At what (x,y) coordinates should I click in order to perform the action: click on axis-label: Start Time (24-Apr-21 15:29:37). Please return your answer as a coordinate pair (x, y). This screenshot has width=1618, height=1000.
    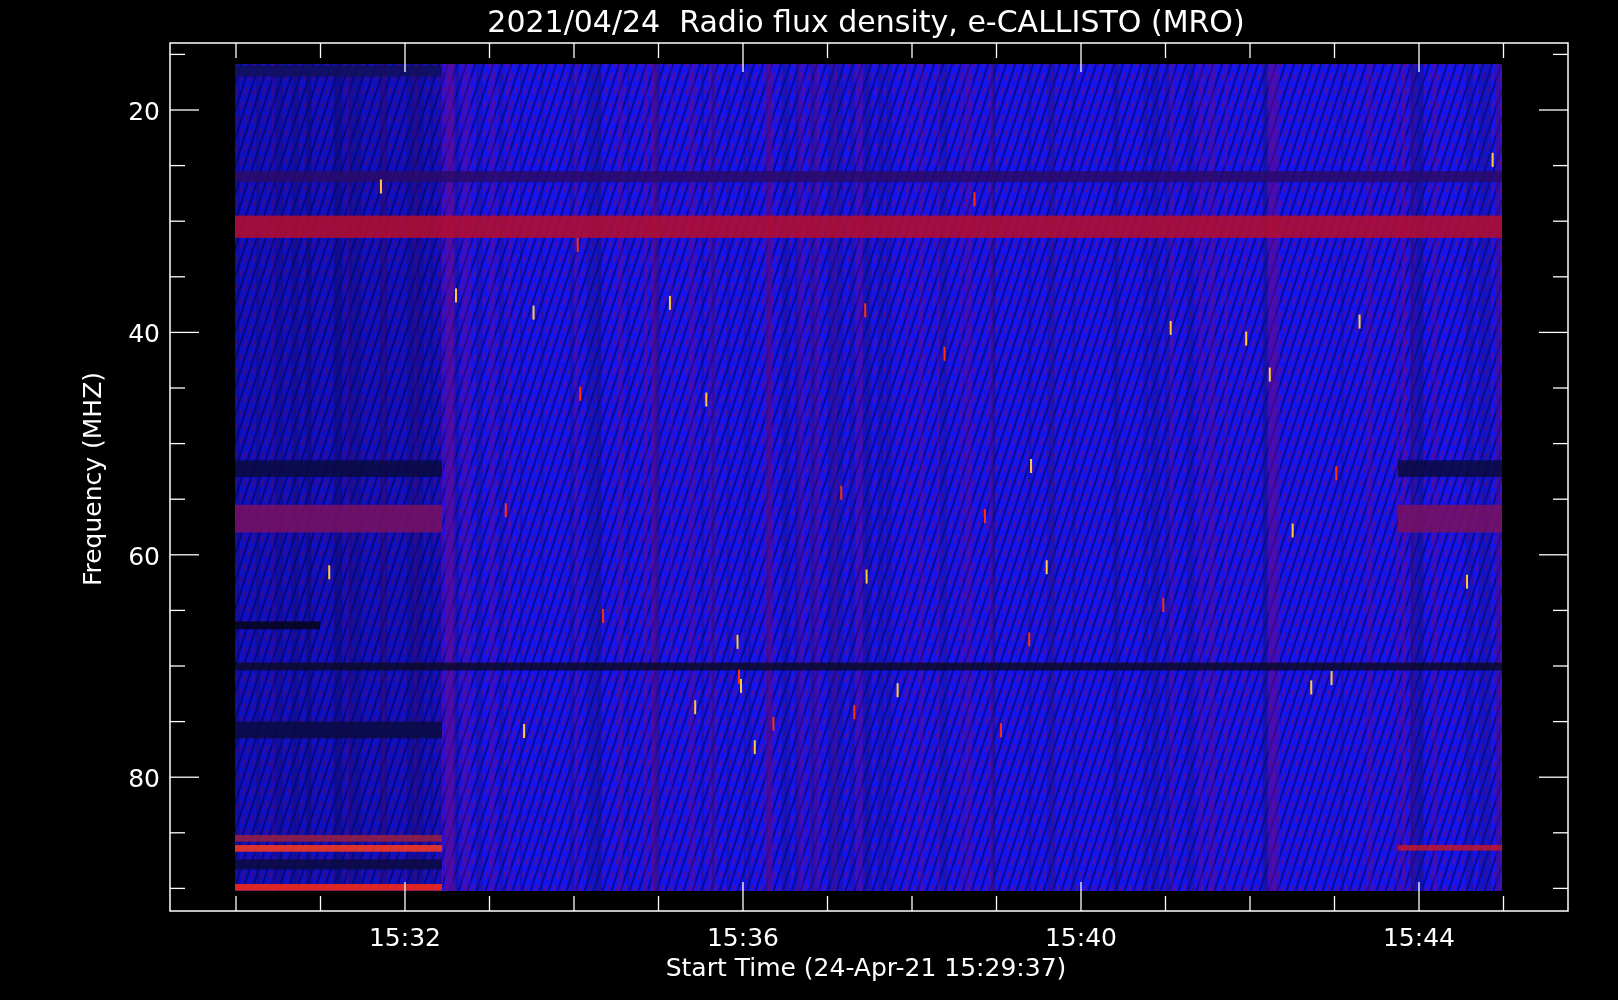
    Looking at the image, I should click on (866, 967).